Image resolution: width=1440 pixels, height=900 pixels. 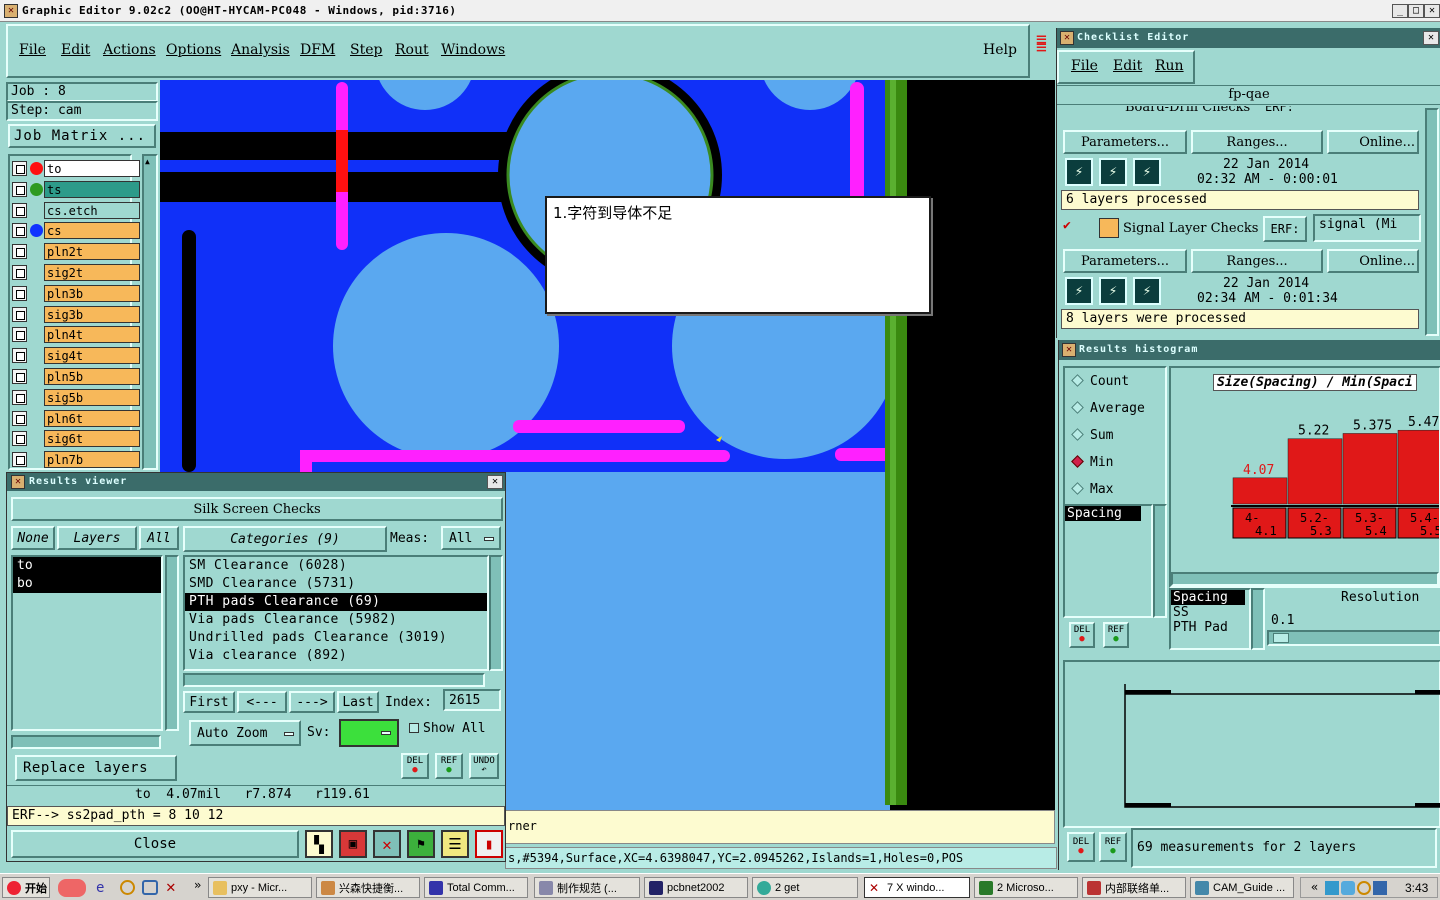 I want to click on next-button: --->, so click(x=312, y=702).